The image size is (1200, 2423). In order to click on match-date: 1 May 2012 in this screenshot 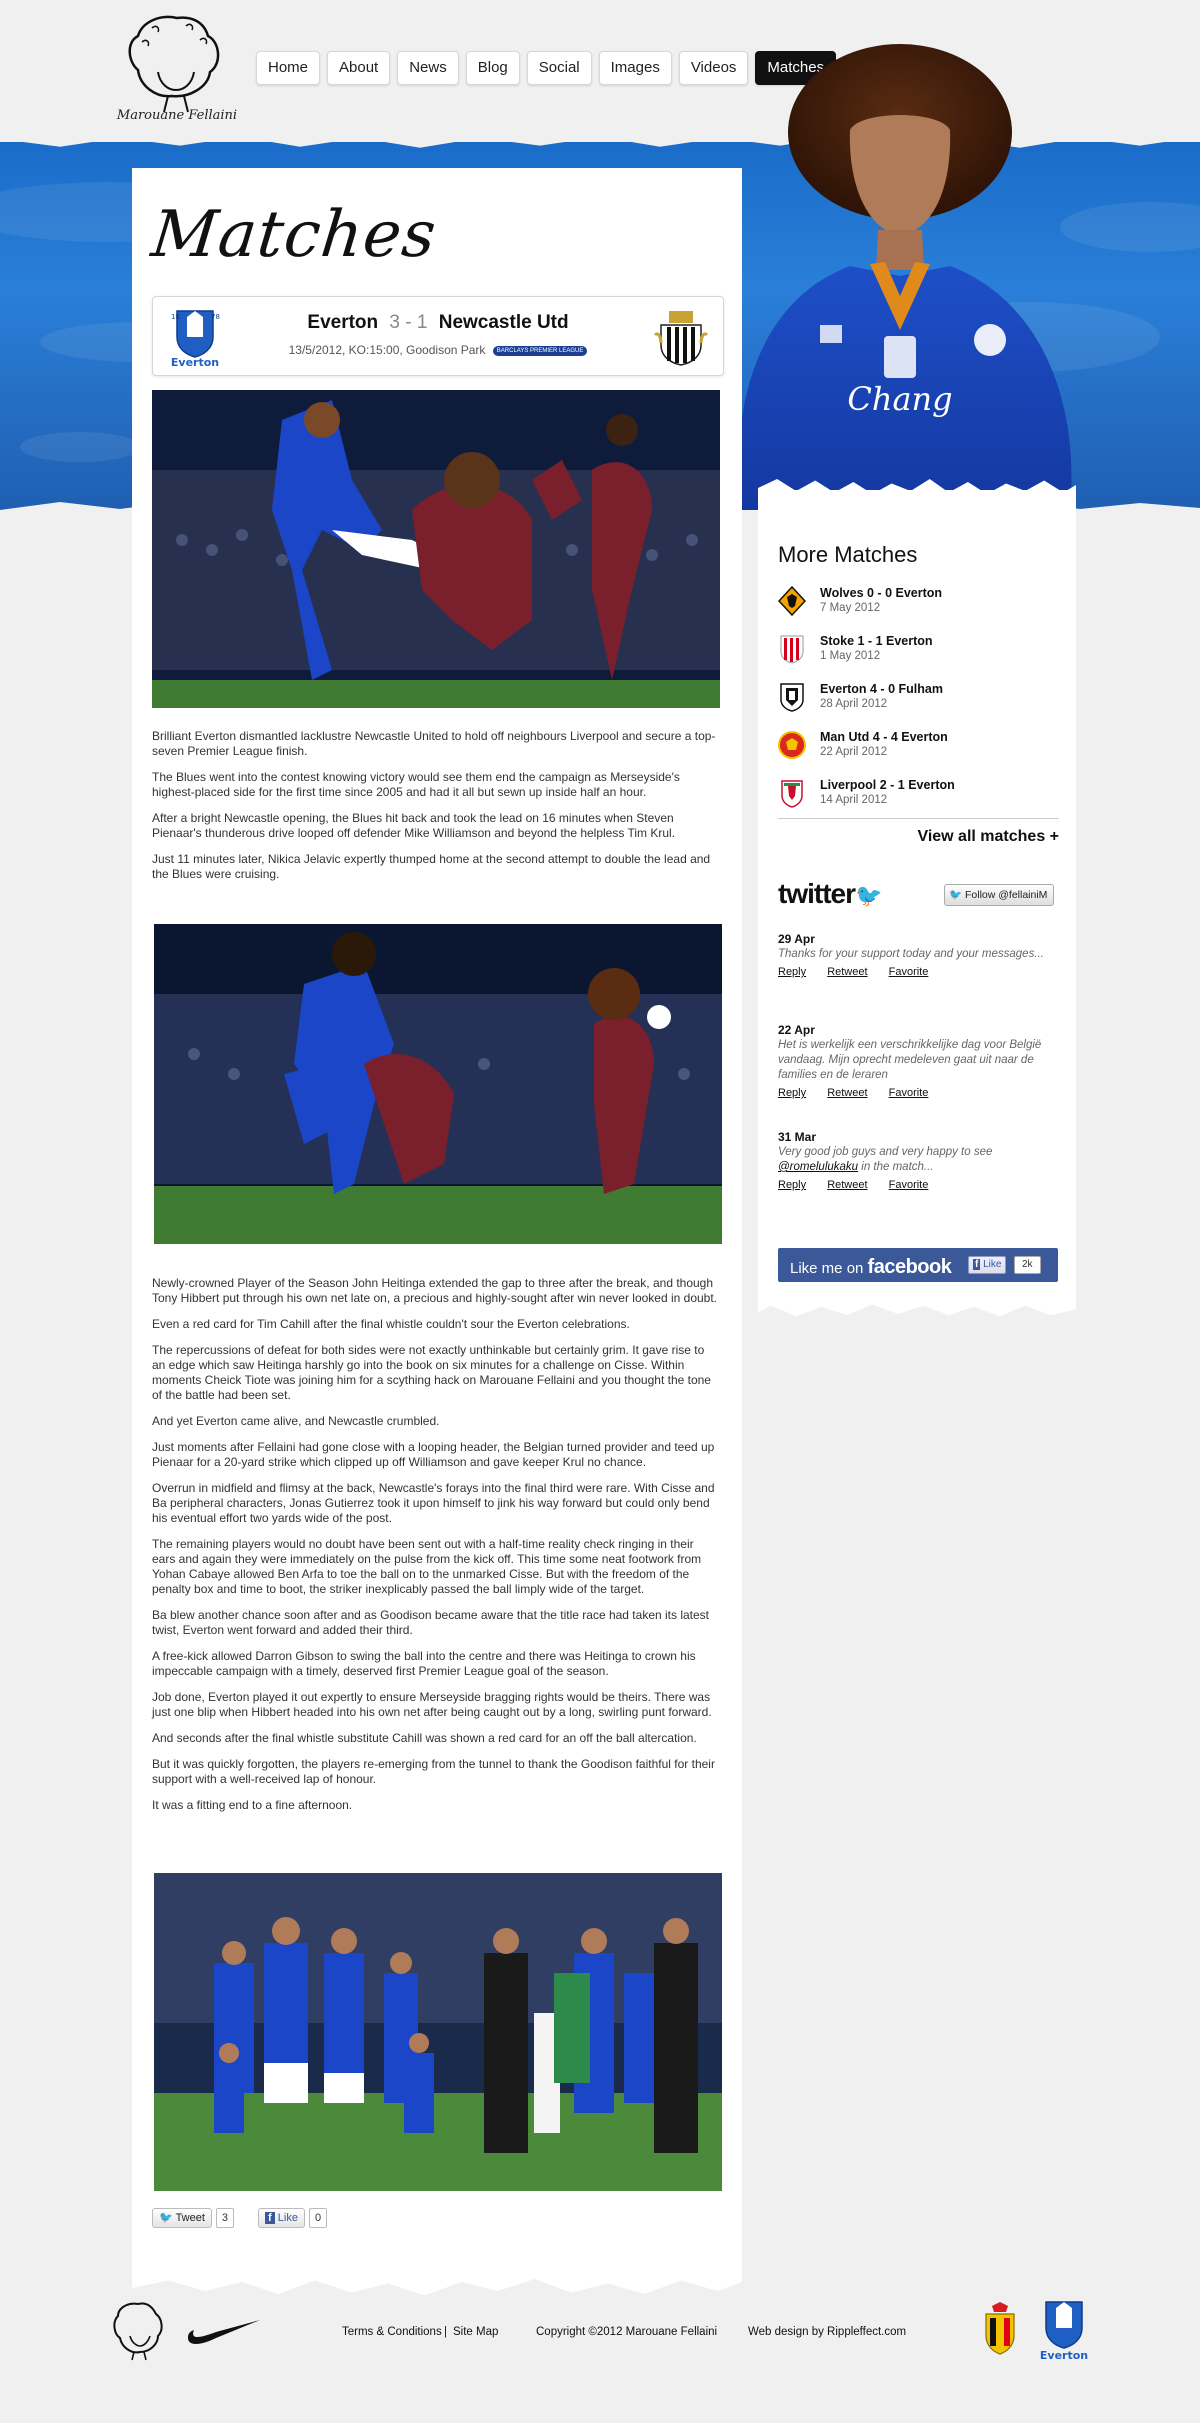, I will do `click(850, 656)`.